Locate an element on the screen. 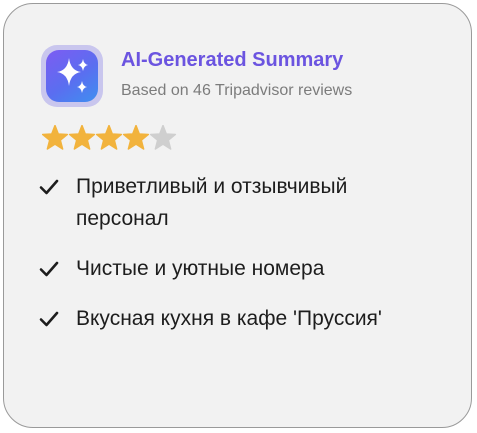 Image resolution: width=477 pixels, height=433 pixels. summary-point: Приветливый и отзывчивый персонал is located at coordinates (239, 203).